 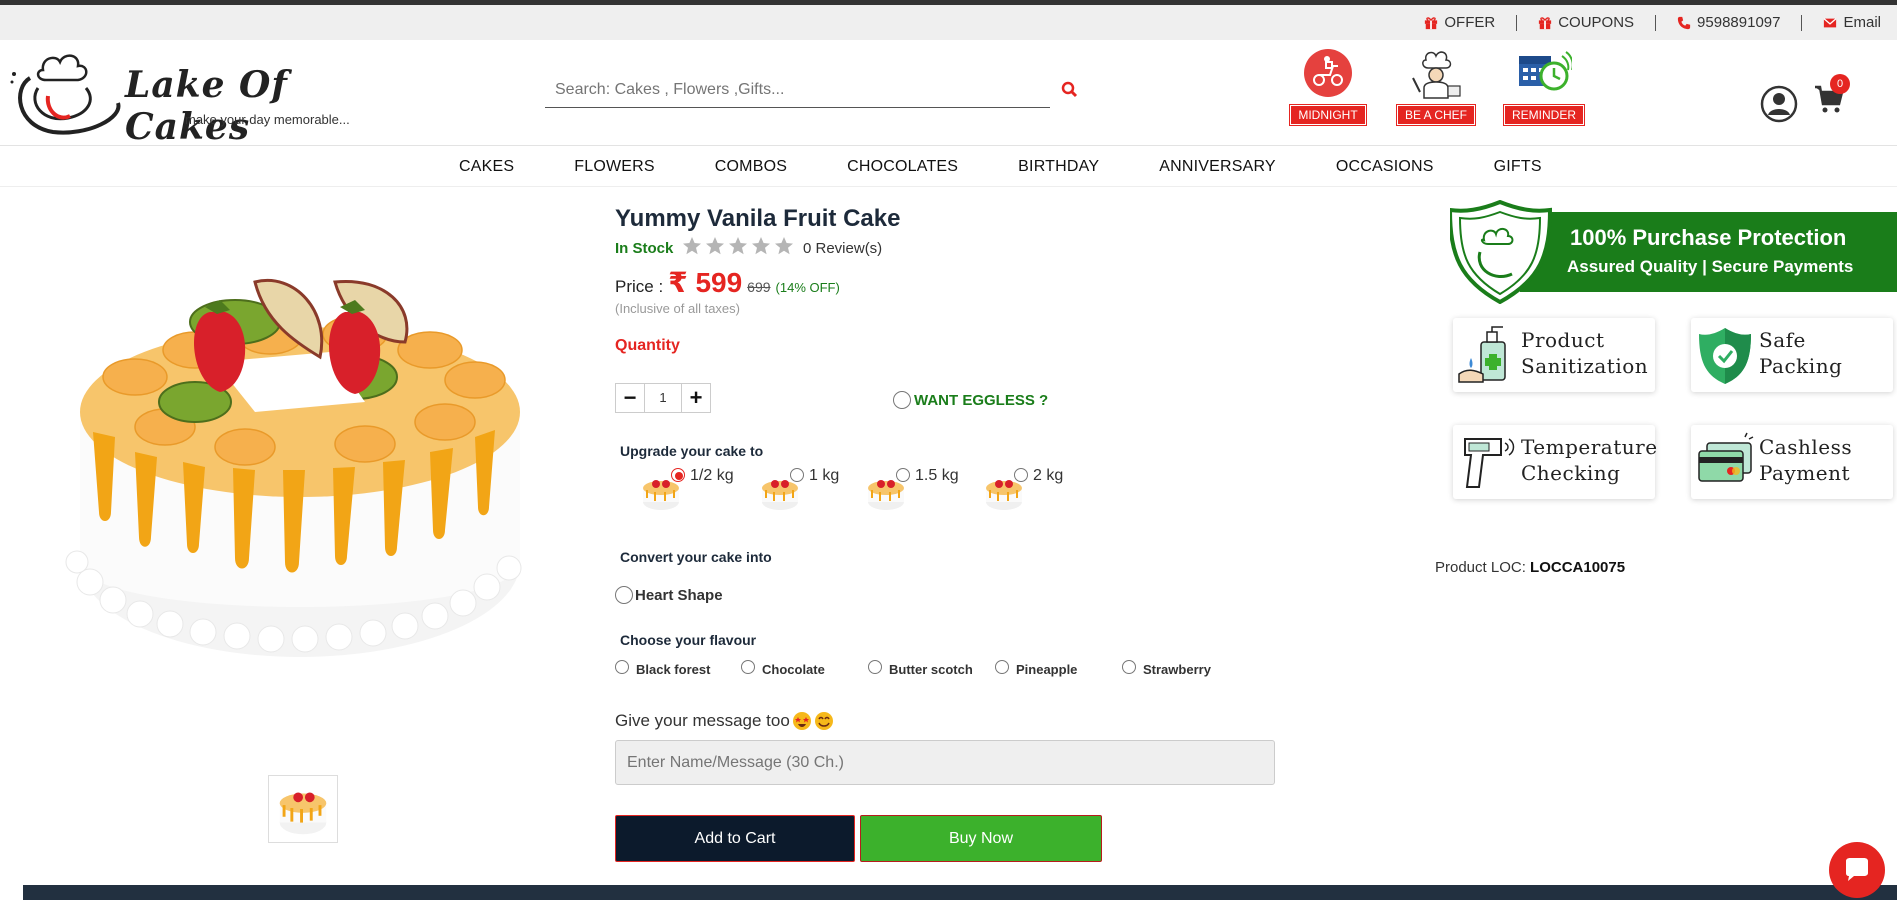 I want to click on phone-link: 9598891097, so click(x=1728, y=22).